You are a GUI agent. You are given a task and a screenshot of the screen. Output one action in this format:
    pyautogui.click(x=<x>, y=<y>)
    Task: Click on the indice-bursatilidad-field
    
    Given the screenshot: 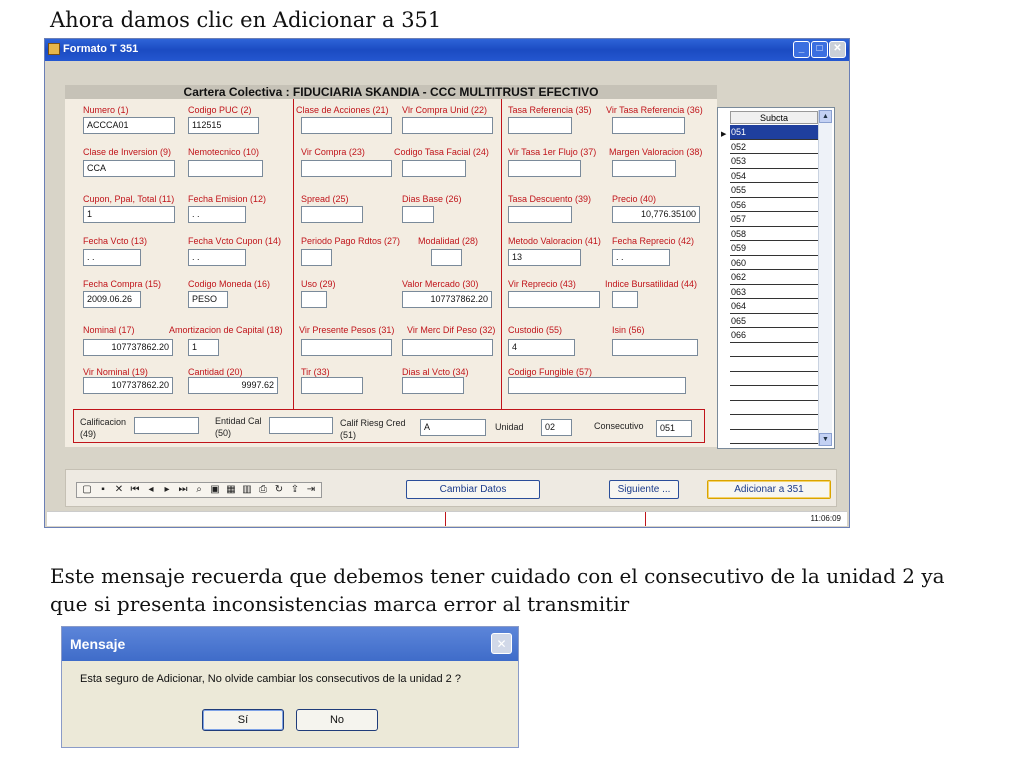 What is the action you would take?
    pyautogui.click(x=625, y=299)
    